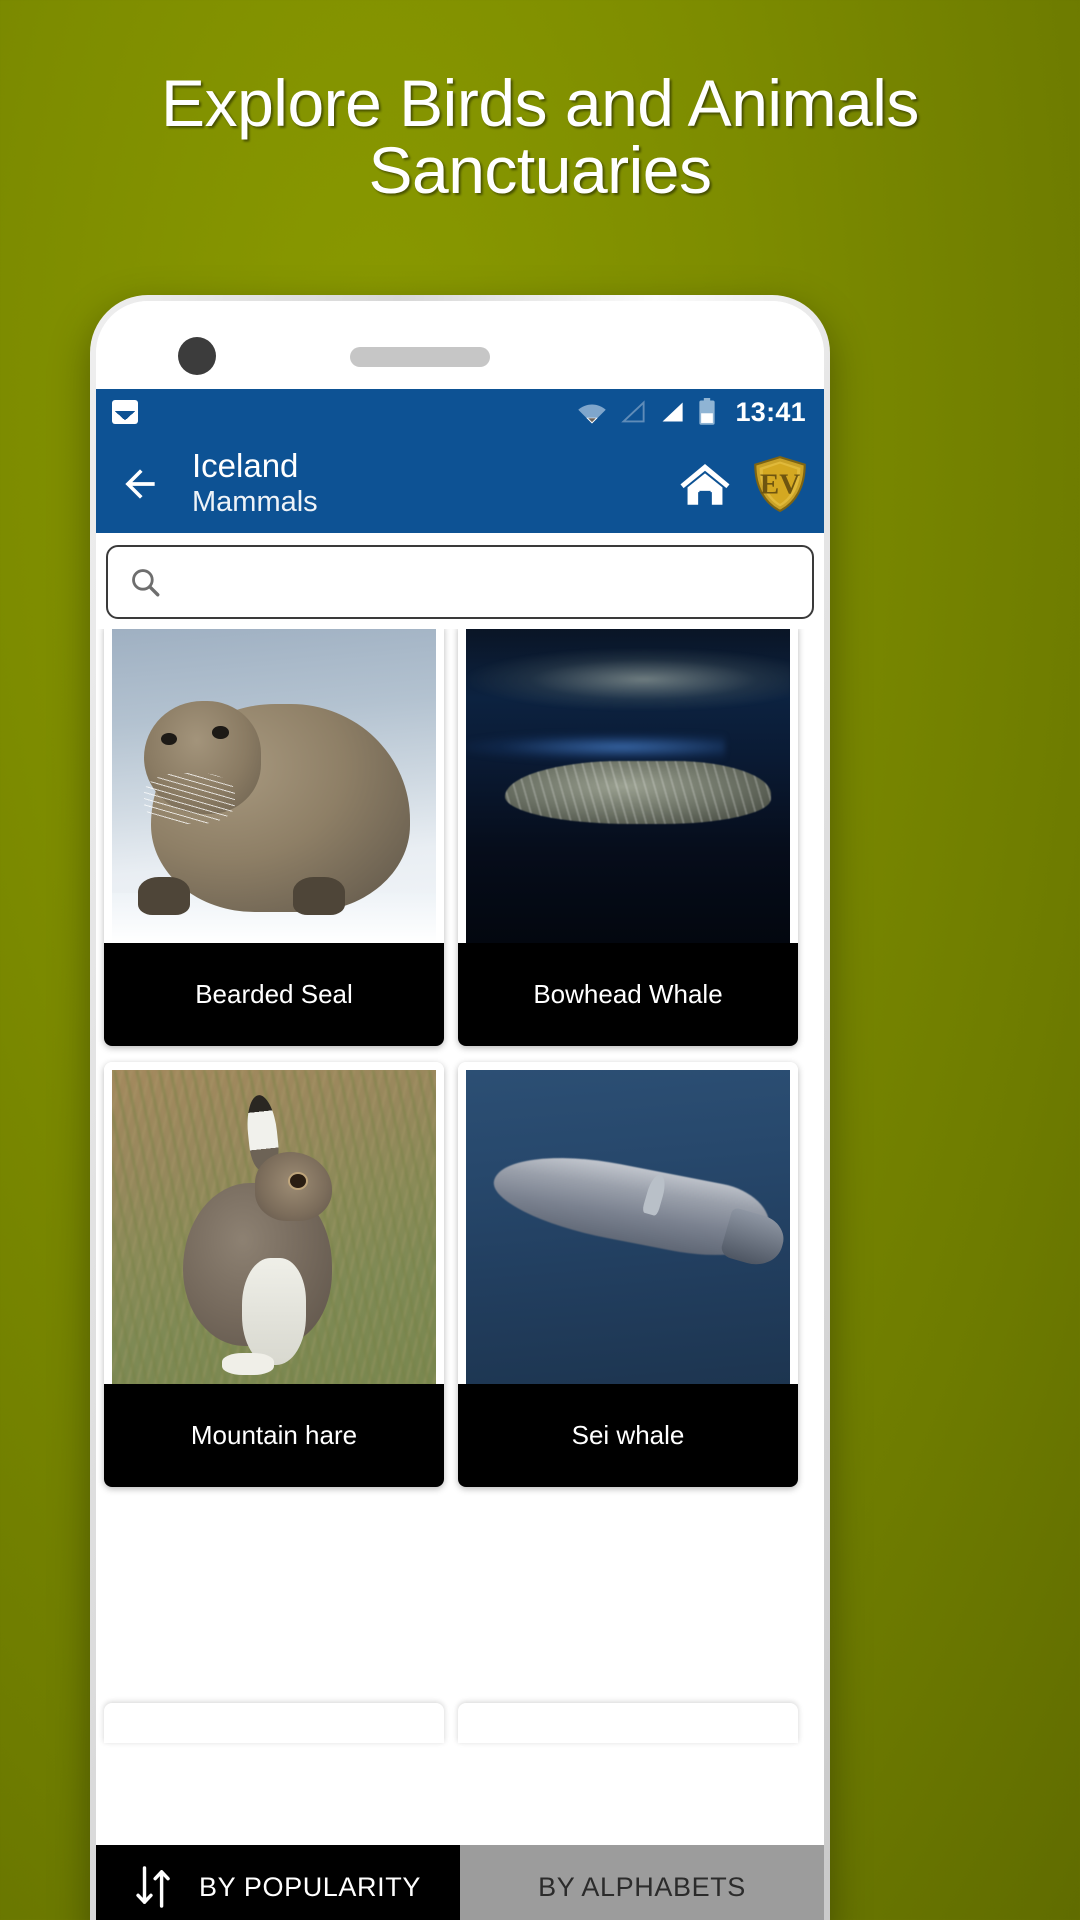 Image resolution: width=1080 pixels, height=1920 pixels. I want to click on animal-name: Bearded Seal, so click(274, 994).